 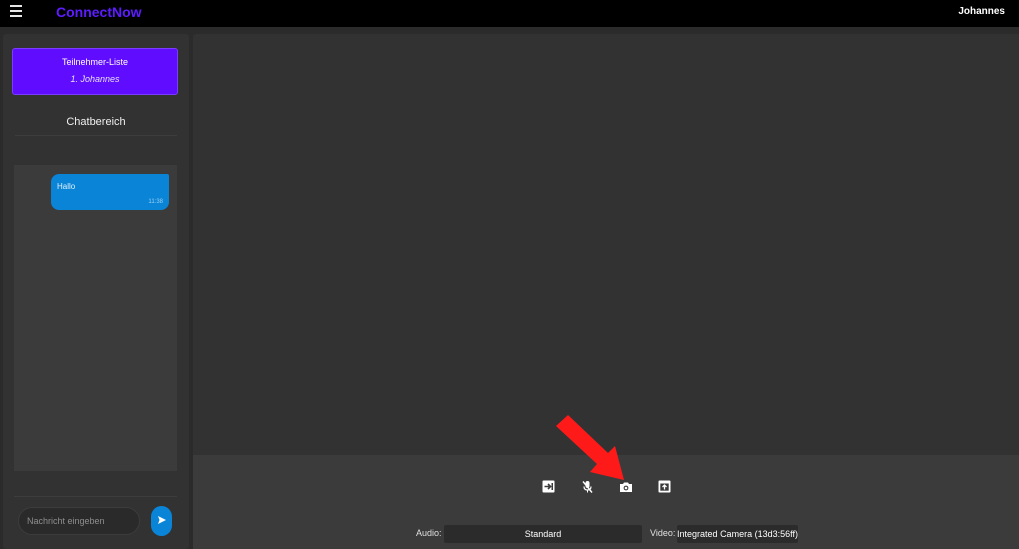 I want to click on send-icon, so click(x=162, y=521).